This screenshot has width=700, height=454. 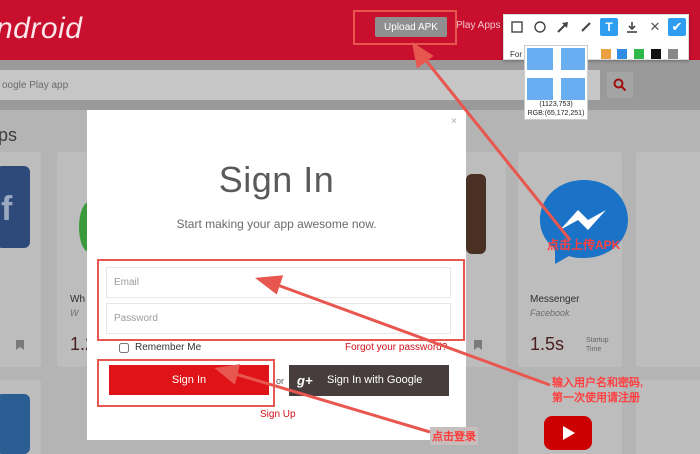 What do you see at coordinates (584, 245) in the screenshot?
I see `annotation-upload: 点击上传APK` at bounding box center [584, 245].